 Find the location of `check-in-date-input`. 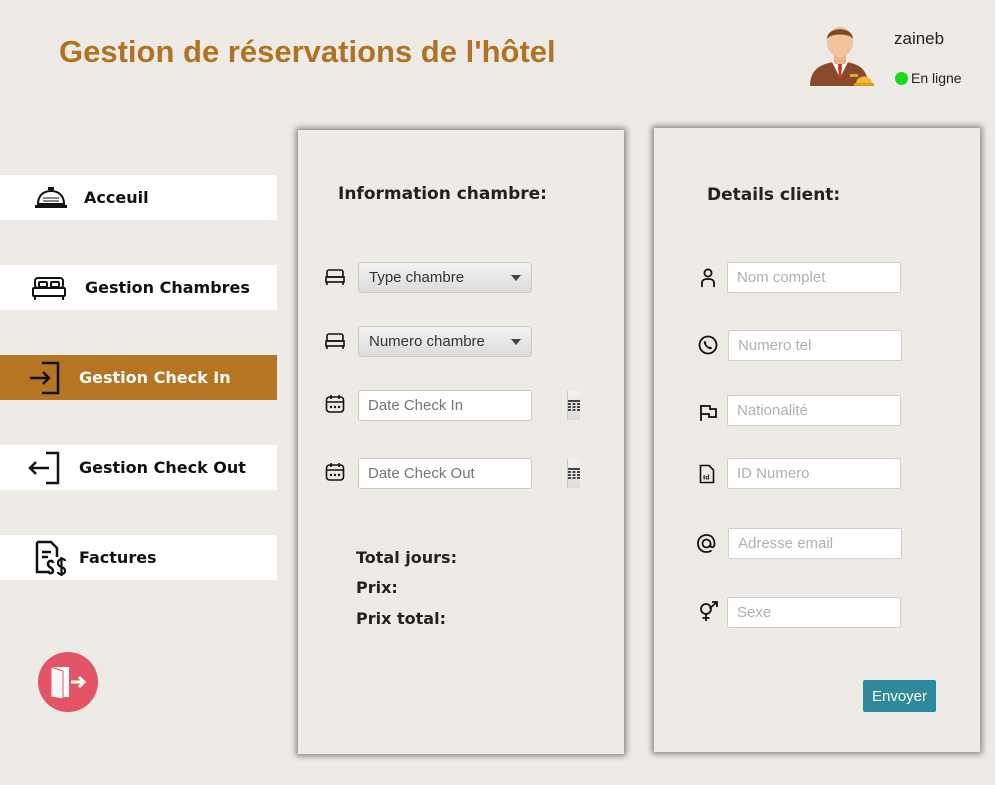

check-in-date-input is located at coordinates (463, 405).